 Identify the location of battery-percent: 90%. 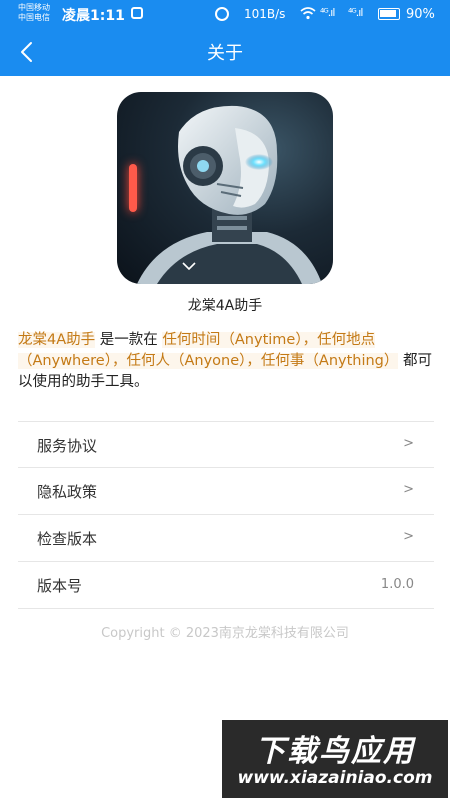
(420, 14).